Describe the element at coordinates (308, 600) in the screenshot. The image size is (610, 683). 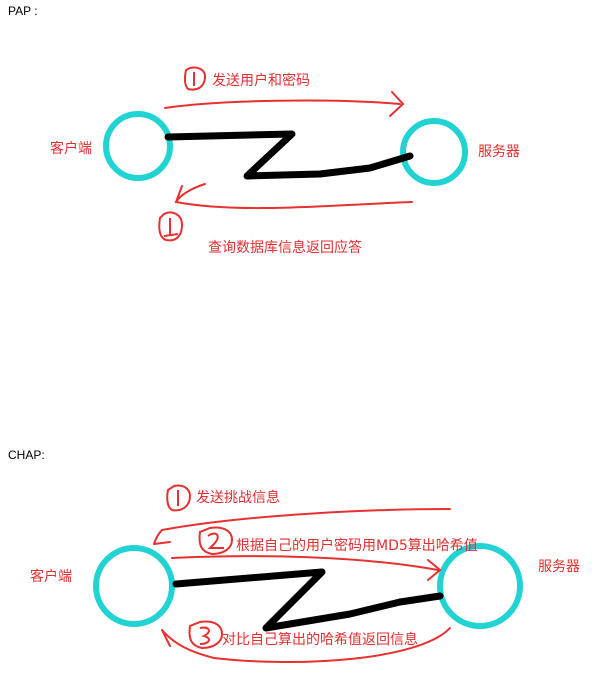
I see `chap-connection-link` at that location.